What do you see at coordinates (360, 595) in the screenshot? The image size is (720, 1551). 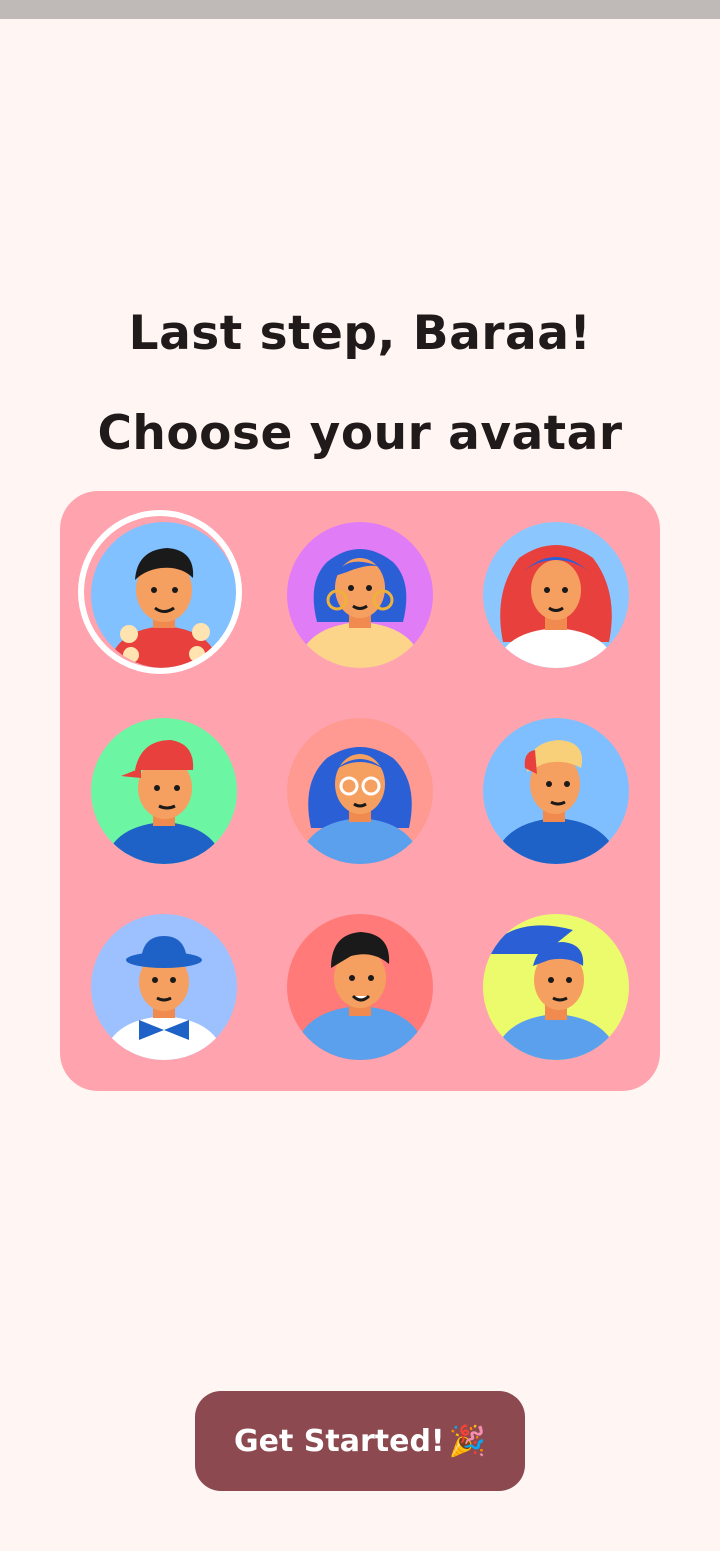 I see `avatar-hoop-earrings` at bounding box center [360, 595].